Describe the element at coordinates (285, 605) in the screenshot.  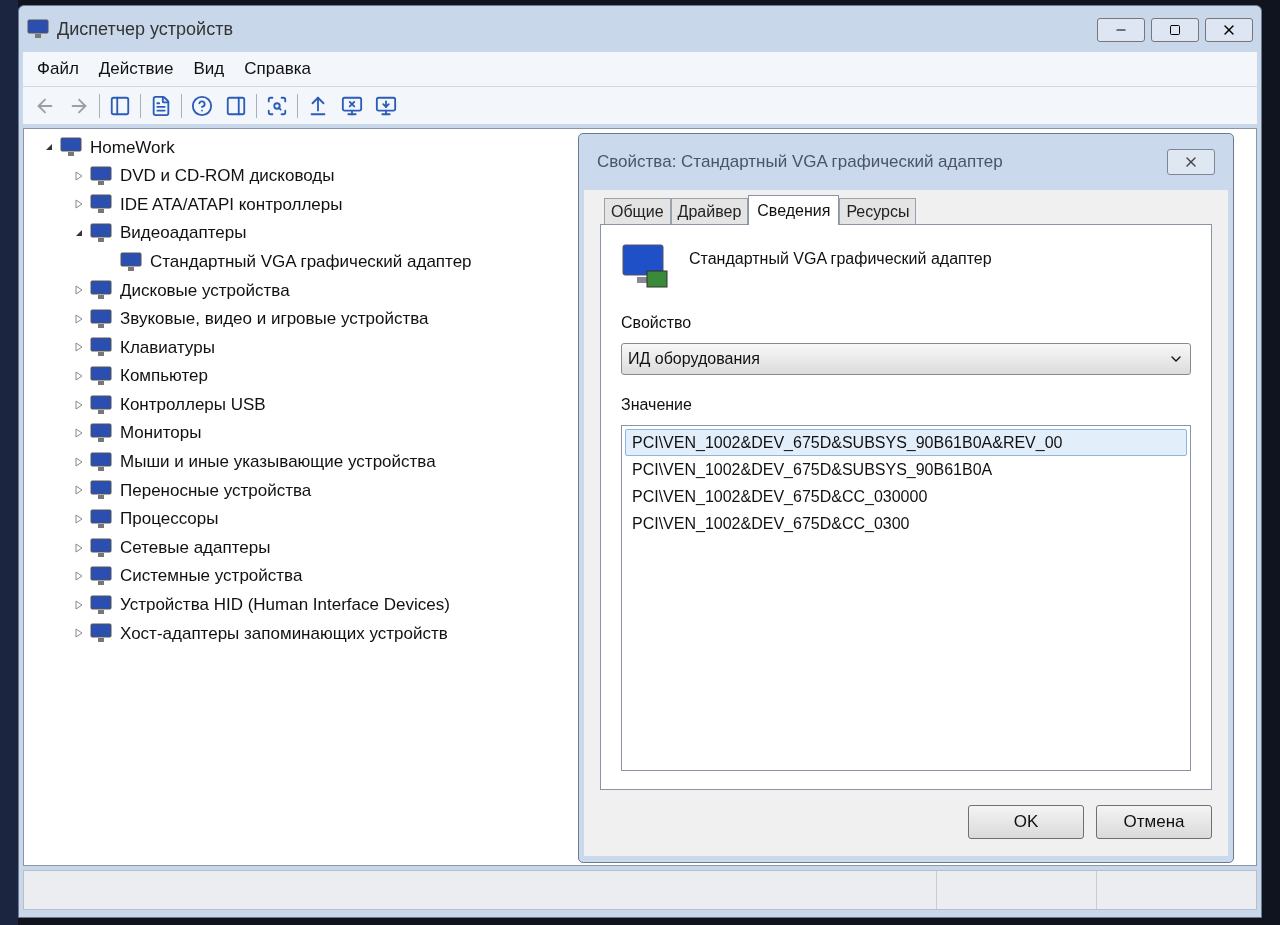
I see `tree-item: Устройства HID (Human Interface Devices)` at that location.